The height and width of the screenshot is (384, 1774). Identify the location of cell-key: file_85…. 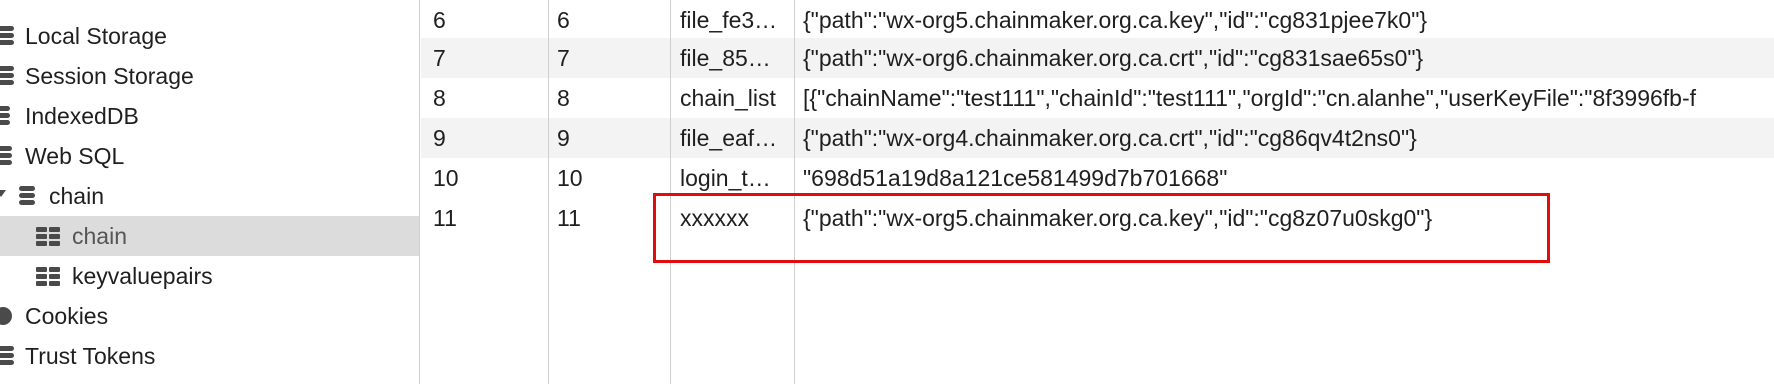
(725, 58).